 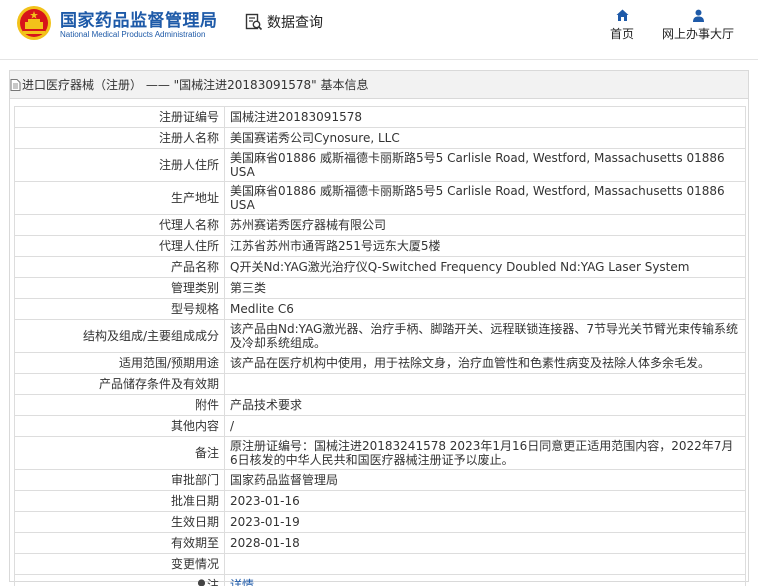 What do you see at coordinates (119, 384) in the screenshot?
I see `row-label: 产品储存条件及有效期` at bounding box center [119, 384].